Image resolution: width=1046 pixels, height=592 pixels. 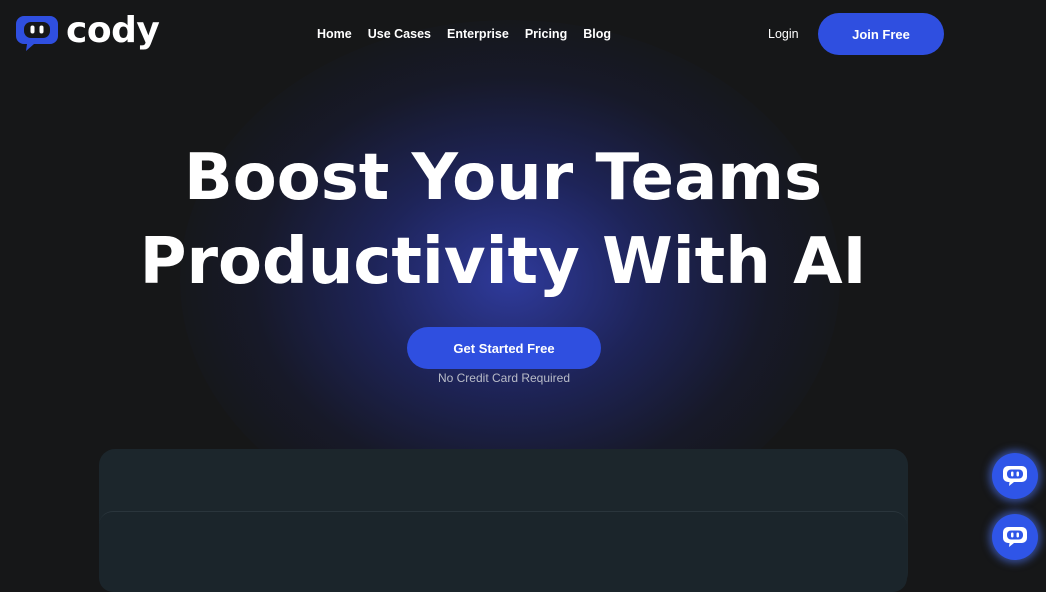 I want to click on hero-title-line-1: Boost Your Teams, so click(x=503, y=178).